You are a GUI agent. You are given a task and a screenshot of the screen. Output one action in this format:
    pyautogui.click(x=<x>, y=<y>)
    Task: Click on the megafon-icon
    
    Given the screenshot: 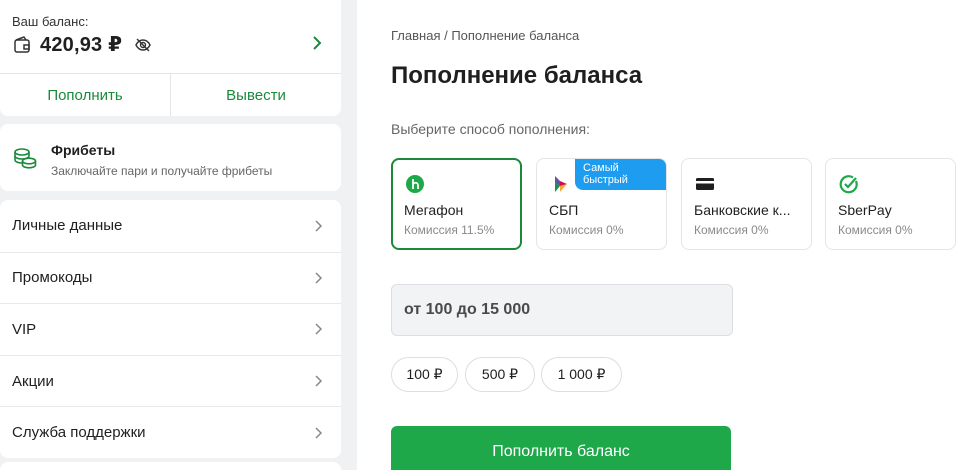 What is the action you would take?
    pyautogui.click(x=415, y=184)
    